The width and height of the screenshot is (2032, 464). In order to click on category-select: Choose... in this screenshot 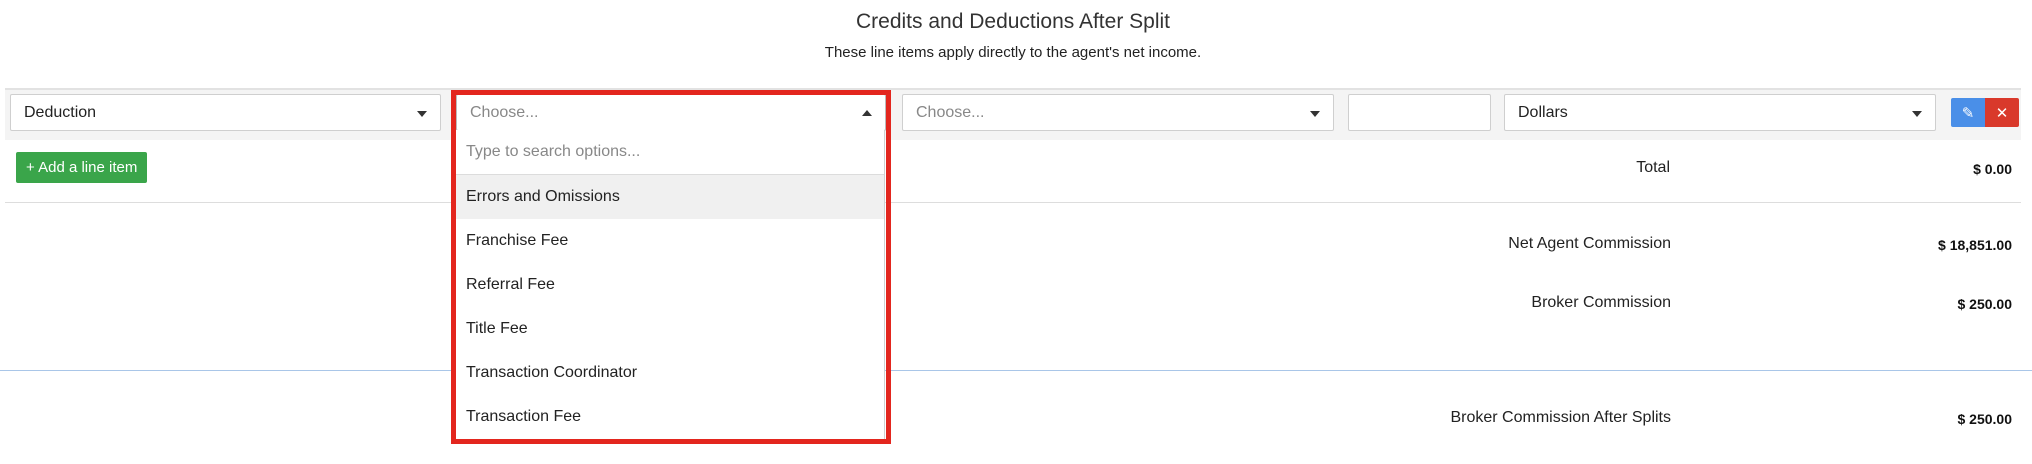, I will do `click(671, 112)`.